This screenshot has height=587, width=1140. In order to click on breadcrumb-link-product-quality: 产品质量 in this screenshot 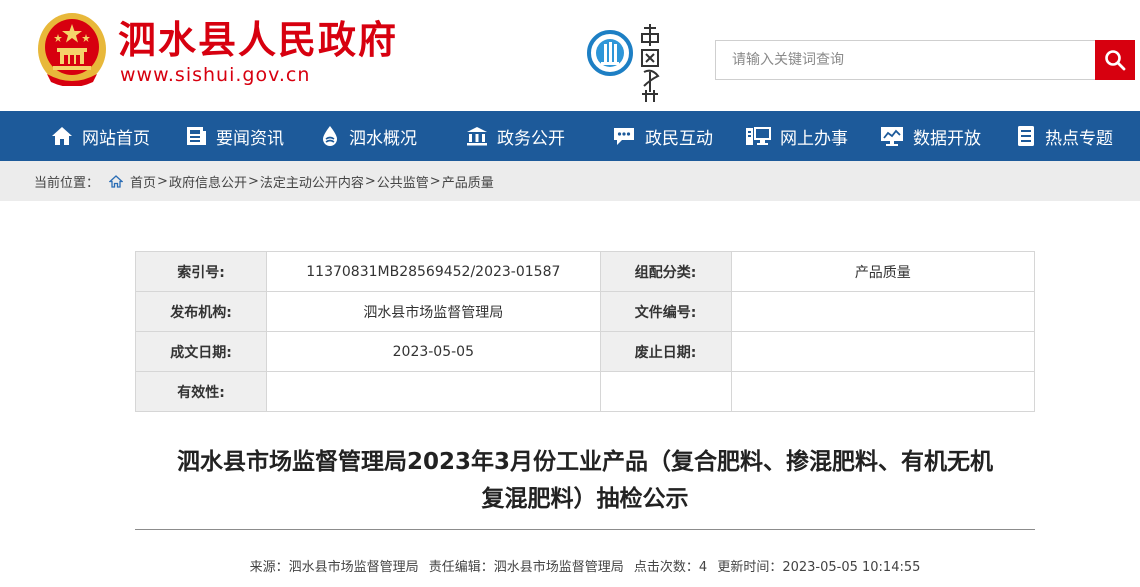, I will do `click(468, 181)`.